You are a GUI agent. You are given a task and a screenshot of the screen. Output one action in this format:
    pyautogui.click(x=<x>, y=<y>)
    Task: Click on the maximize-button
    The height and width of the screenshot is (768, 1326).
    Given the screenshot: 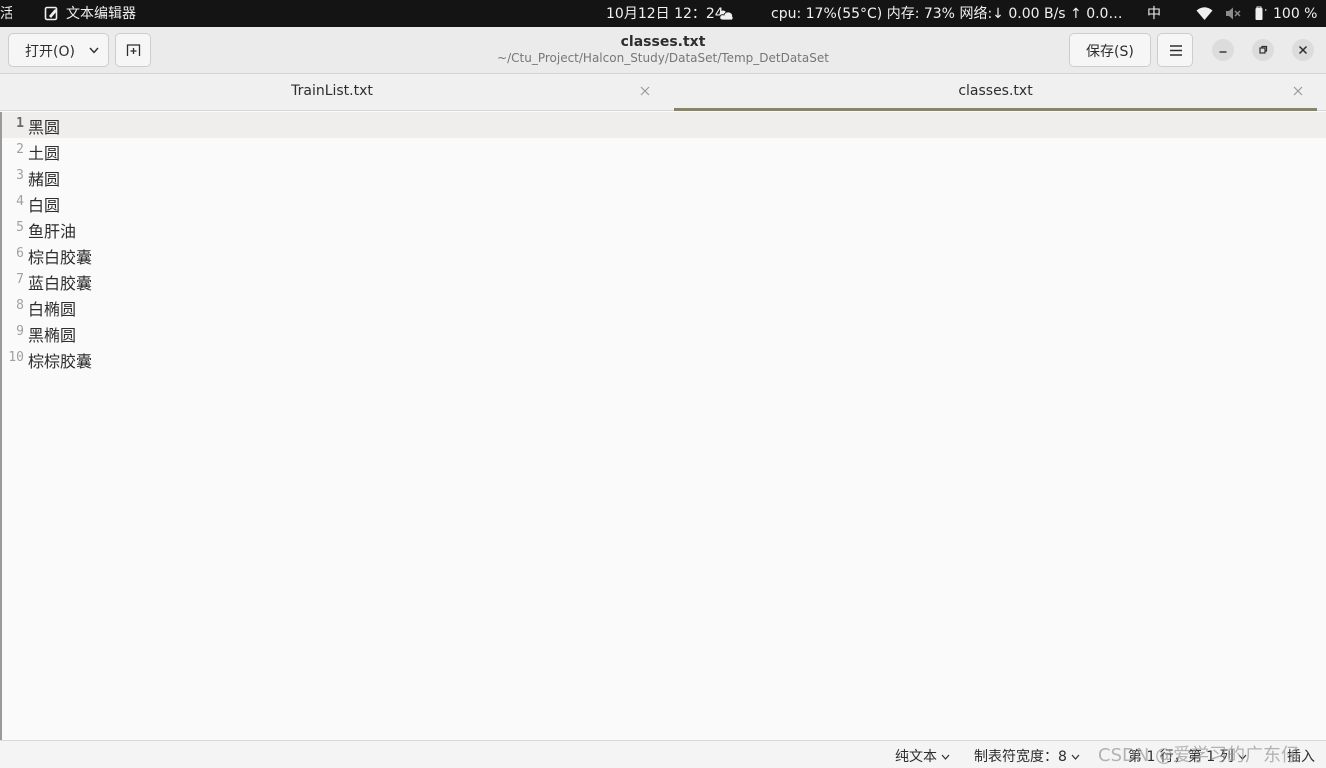 What is the action you would take?
    pyautogui.click(x=1263, y=50)
    